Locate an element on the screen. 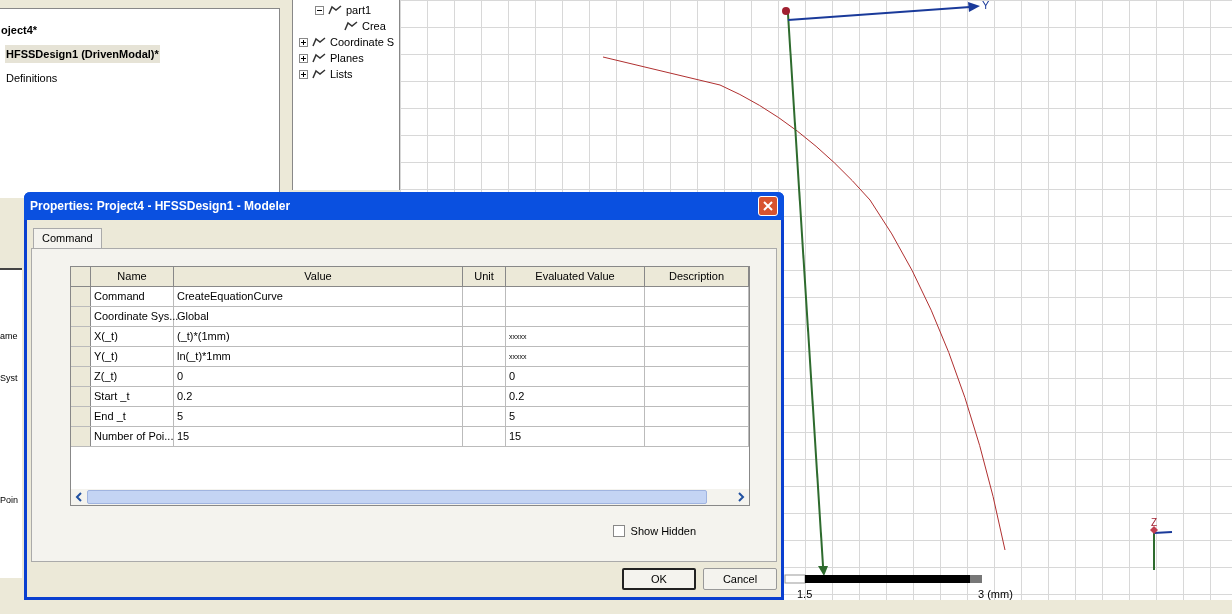  column-header: Description is located at coordinates (697, 276).